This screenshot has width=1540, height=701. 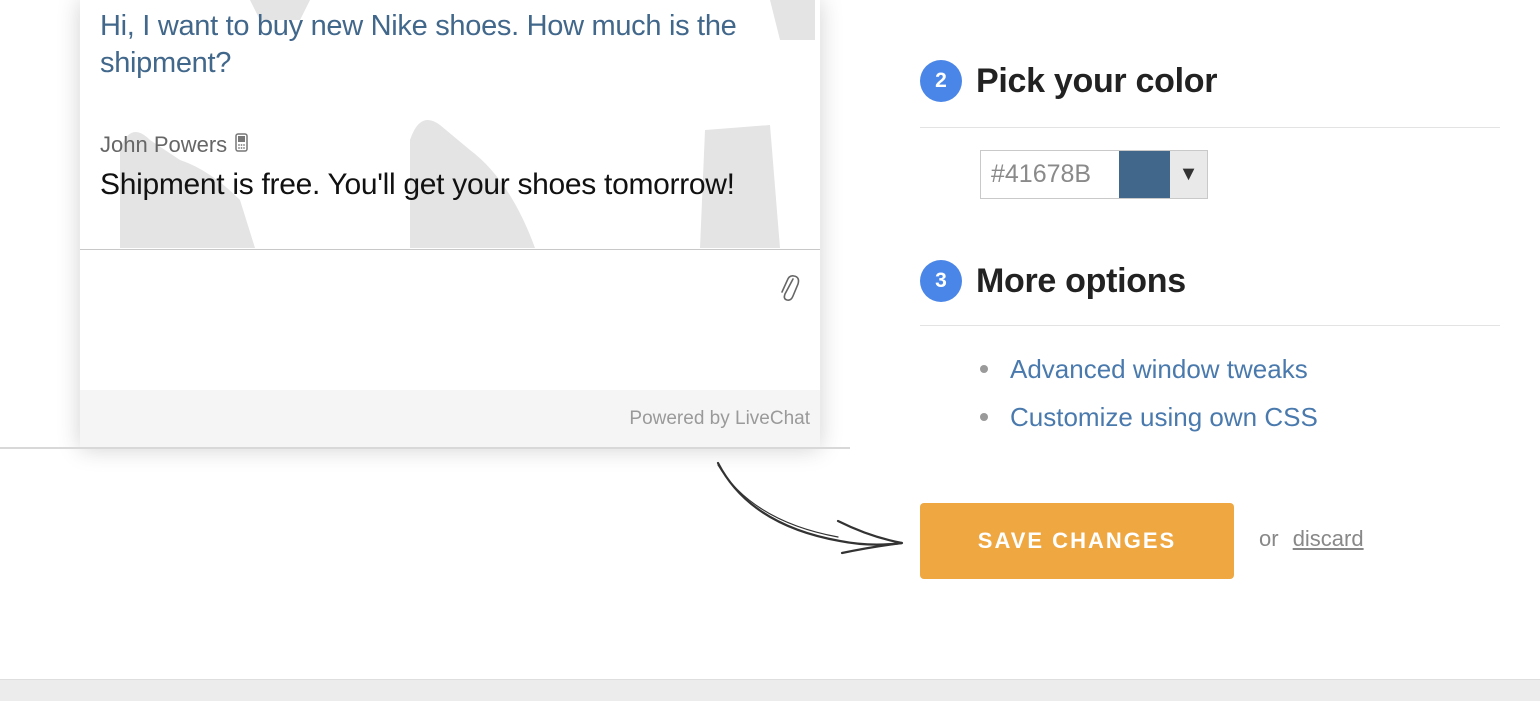 I want to click on color-dropdown-button: ▼, so click(x=1188, y=174).